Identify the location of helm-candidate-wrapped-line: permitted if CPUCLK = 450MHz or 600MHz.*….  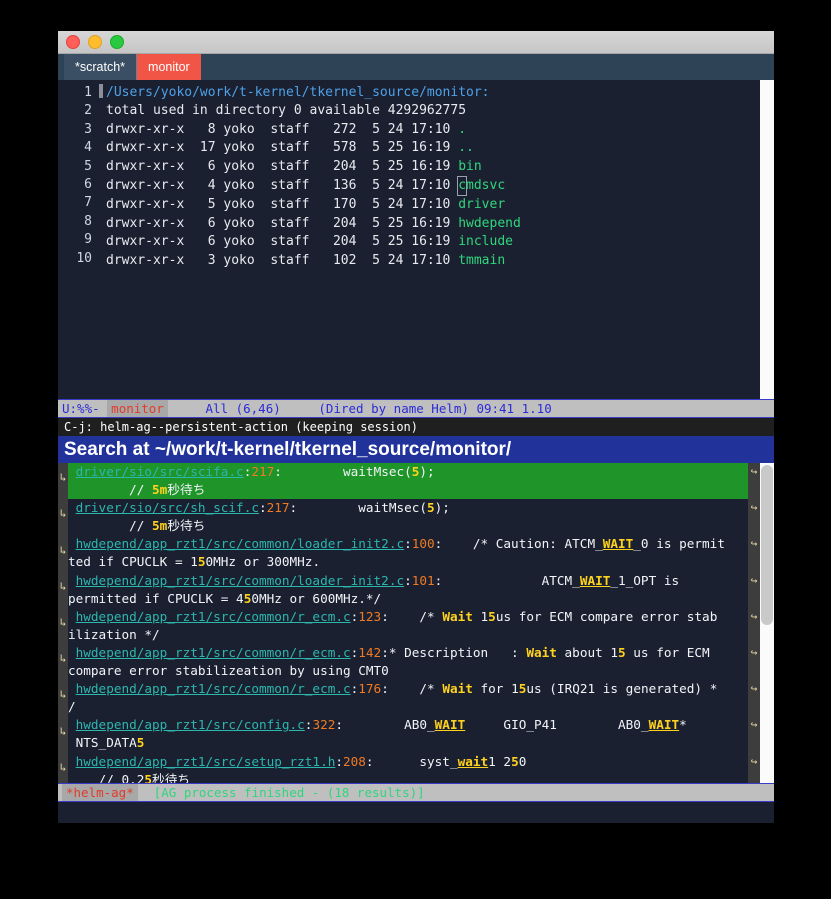
(408, 599).